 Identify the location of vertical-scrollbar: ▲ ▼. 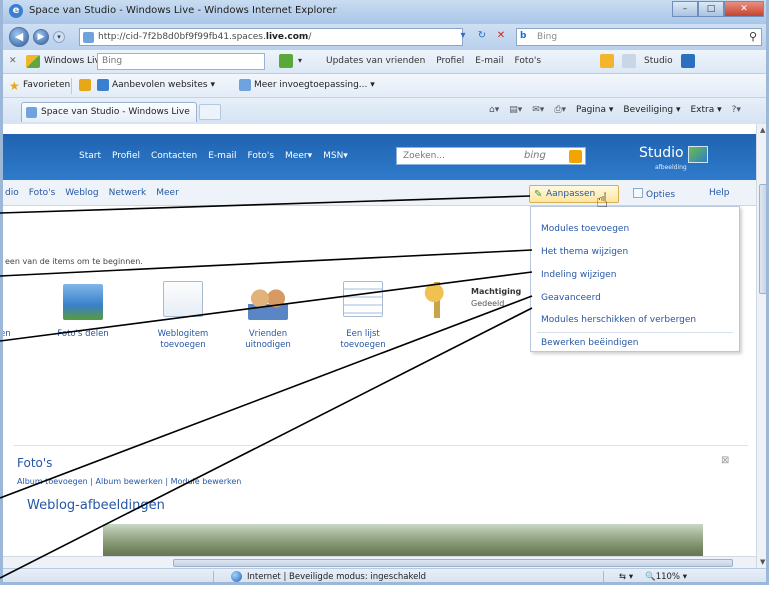
(761, 346).